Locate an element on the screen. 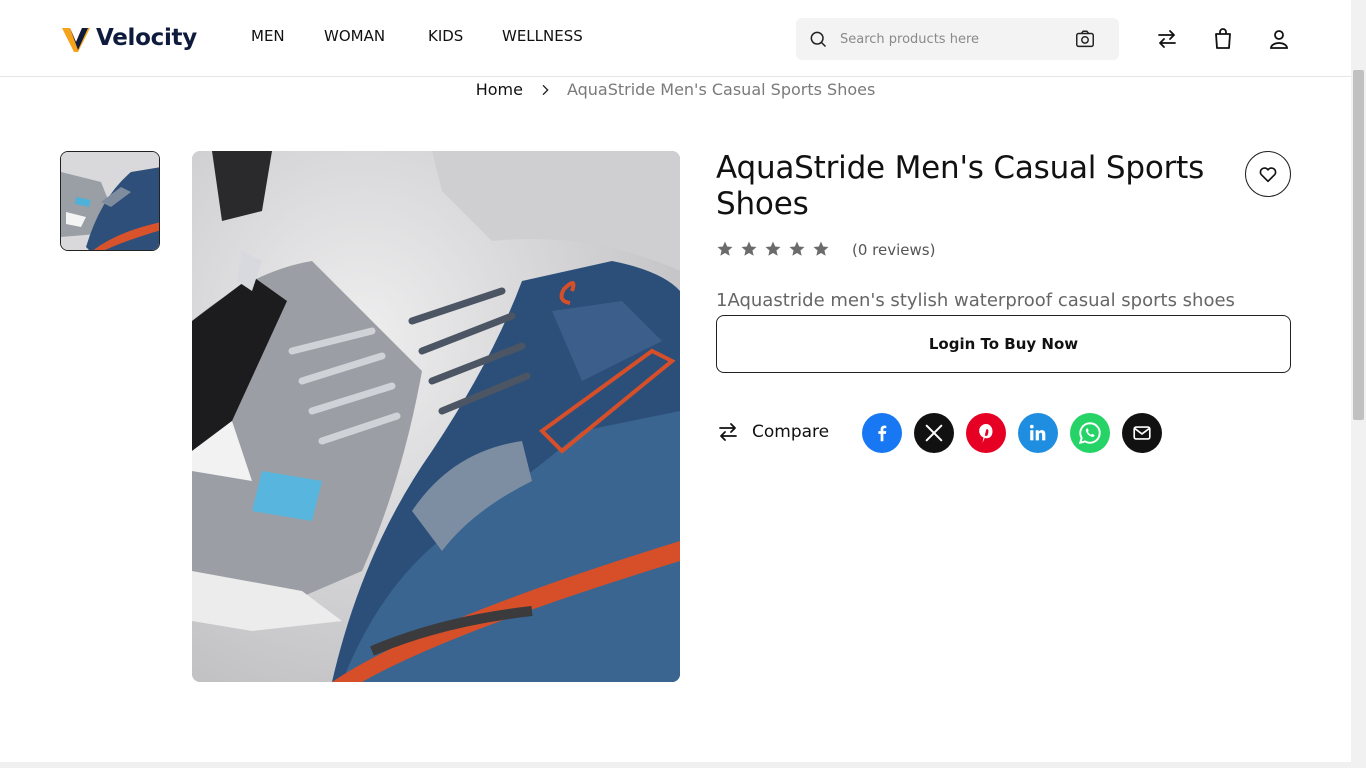 The image size is (1366, 768). linkedin-icon is located at coordinates (1037, 432).